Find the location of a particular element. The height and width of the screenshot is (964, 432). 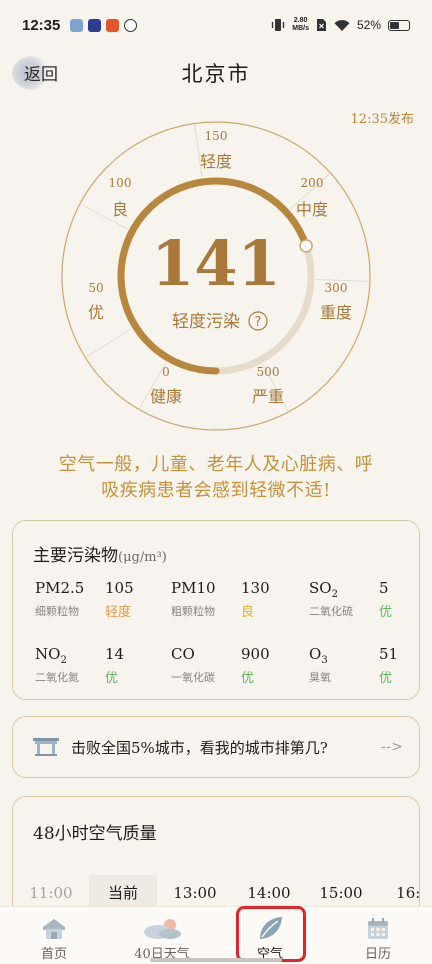

pollutant-item: PM2.5 105 细颗粒物 轻度 is located at coordinates (95, 604).